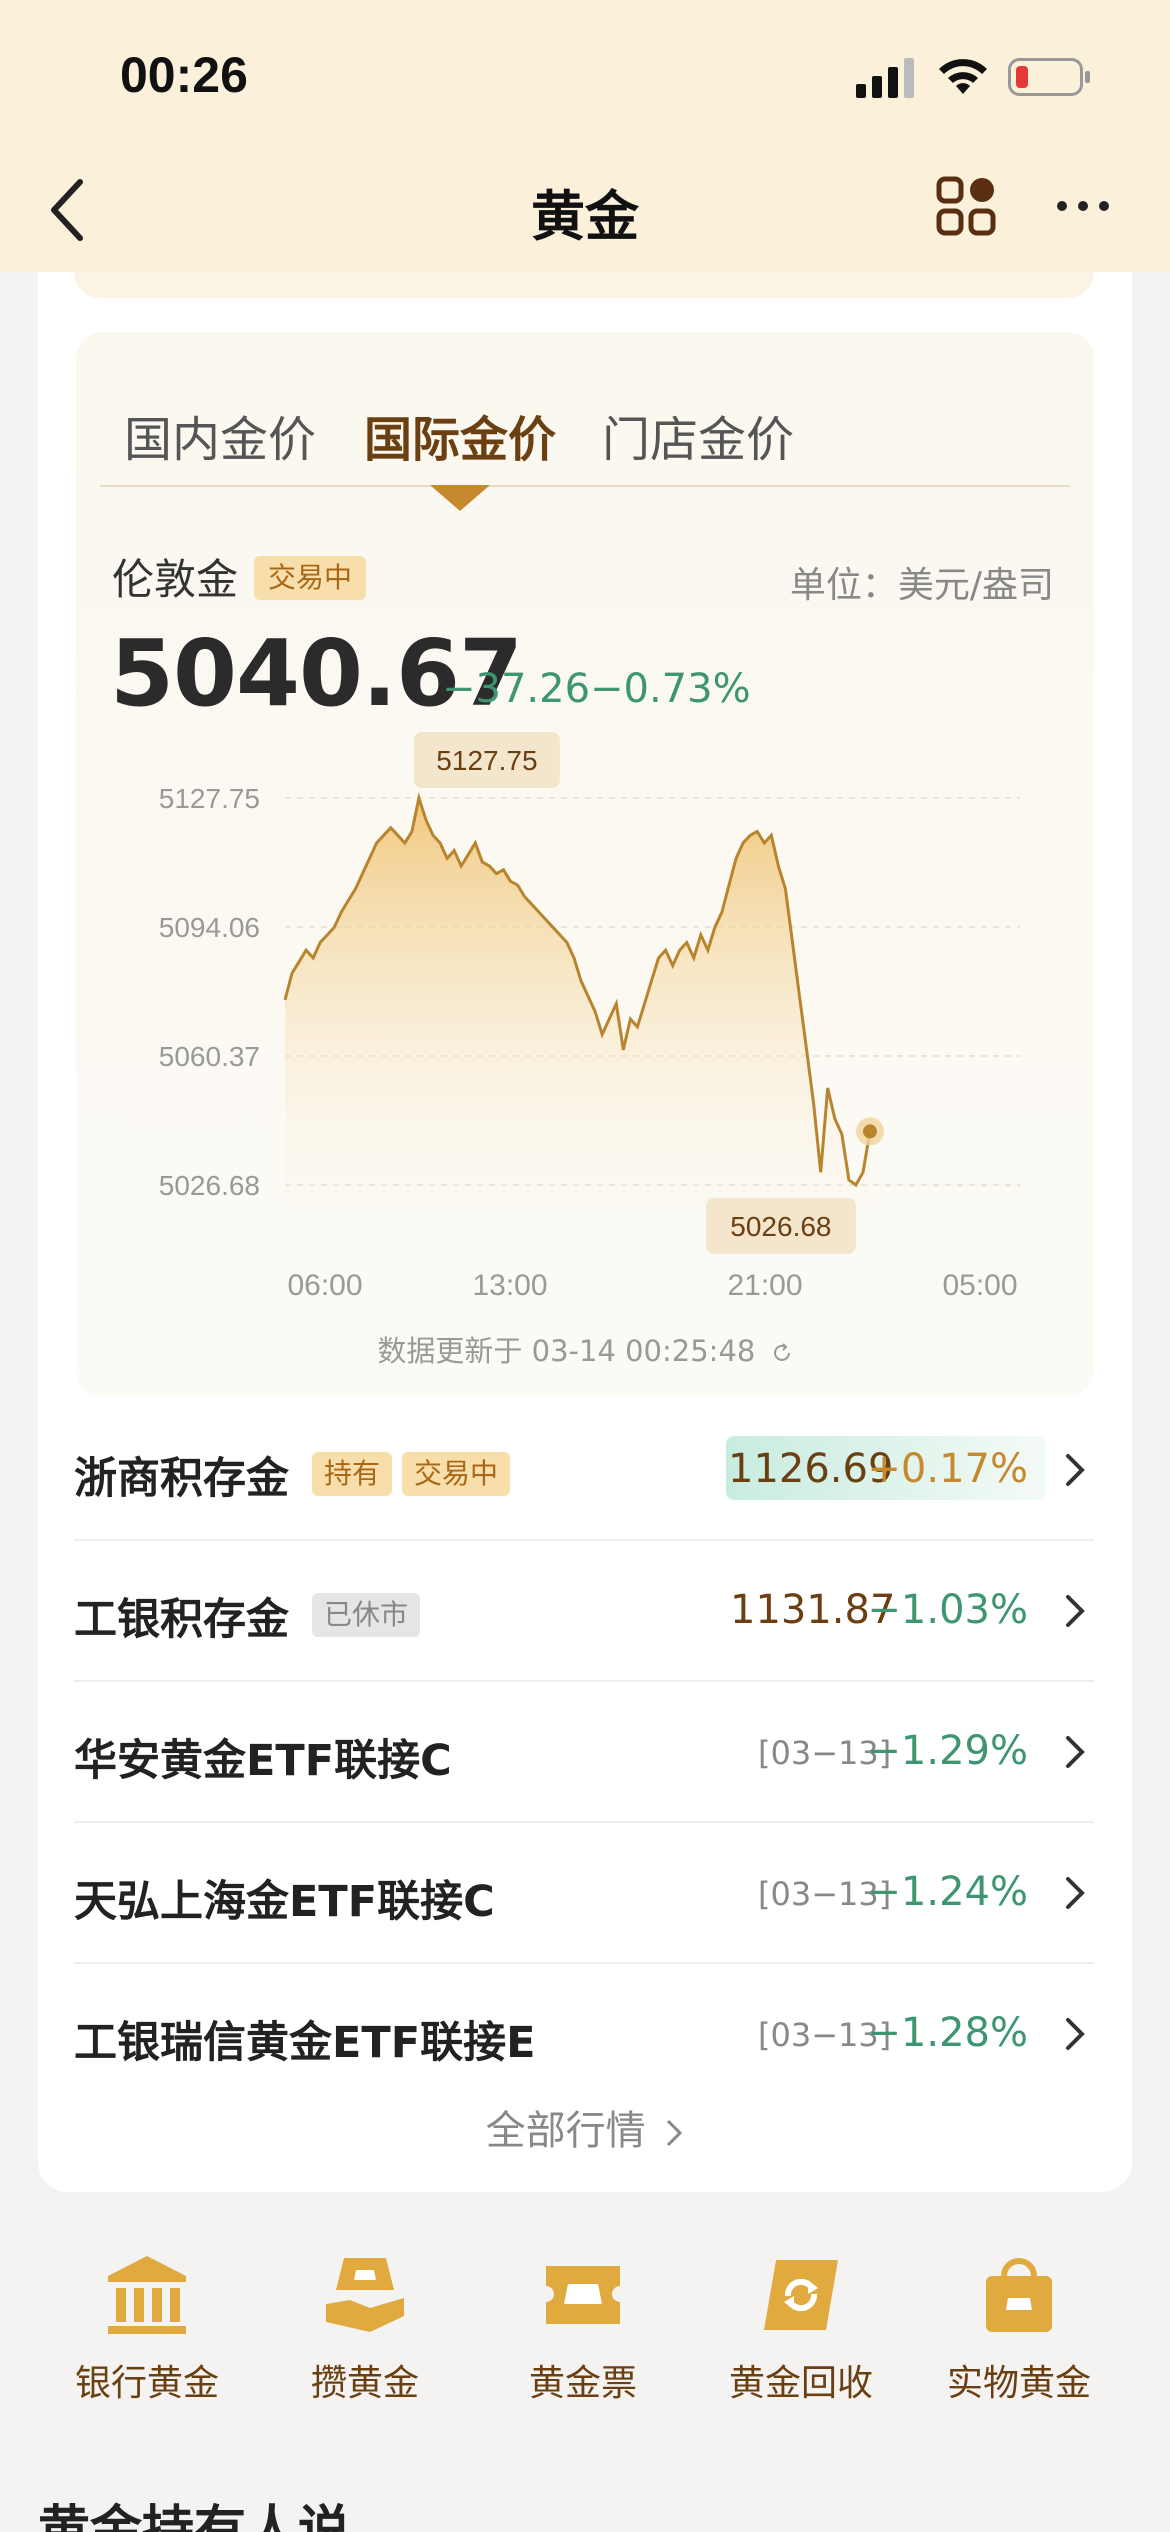  I want to click on high-price-label: 5127.75, so click(486, 760).